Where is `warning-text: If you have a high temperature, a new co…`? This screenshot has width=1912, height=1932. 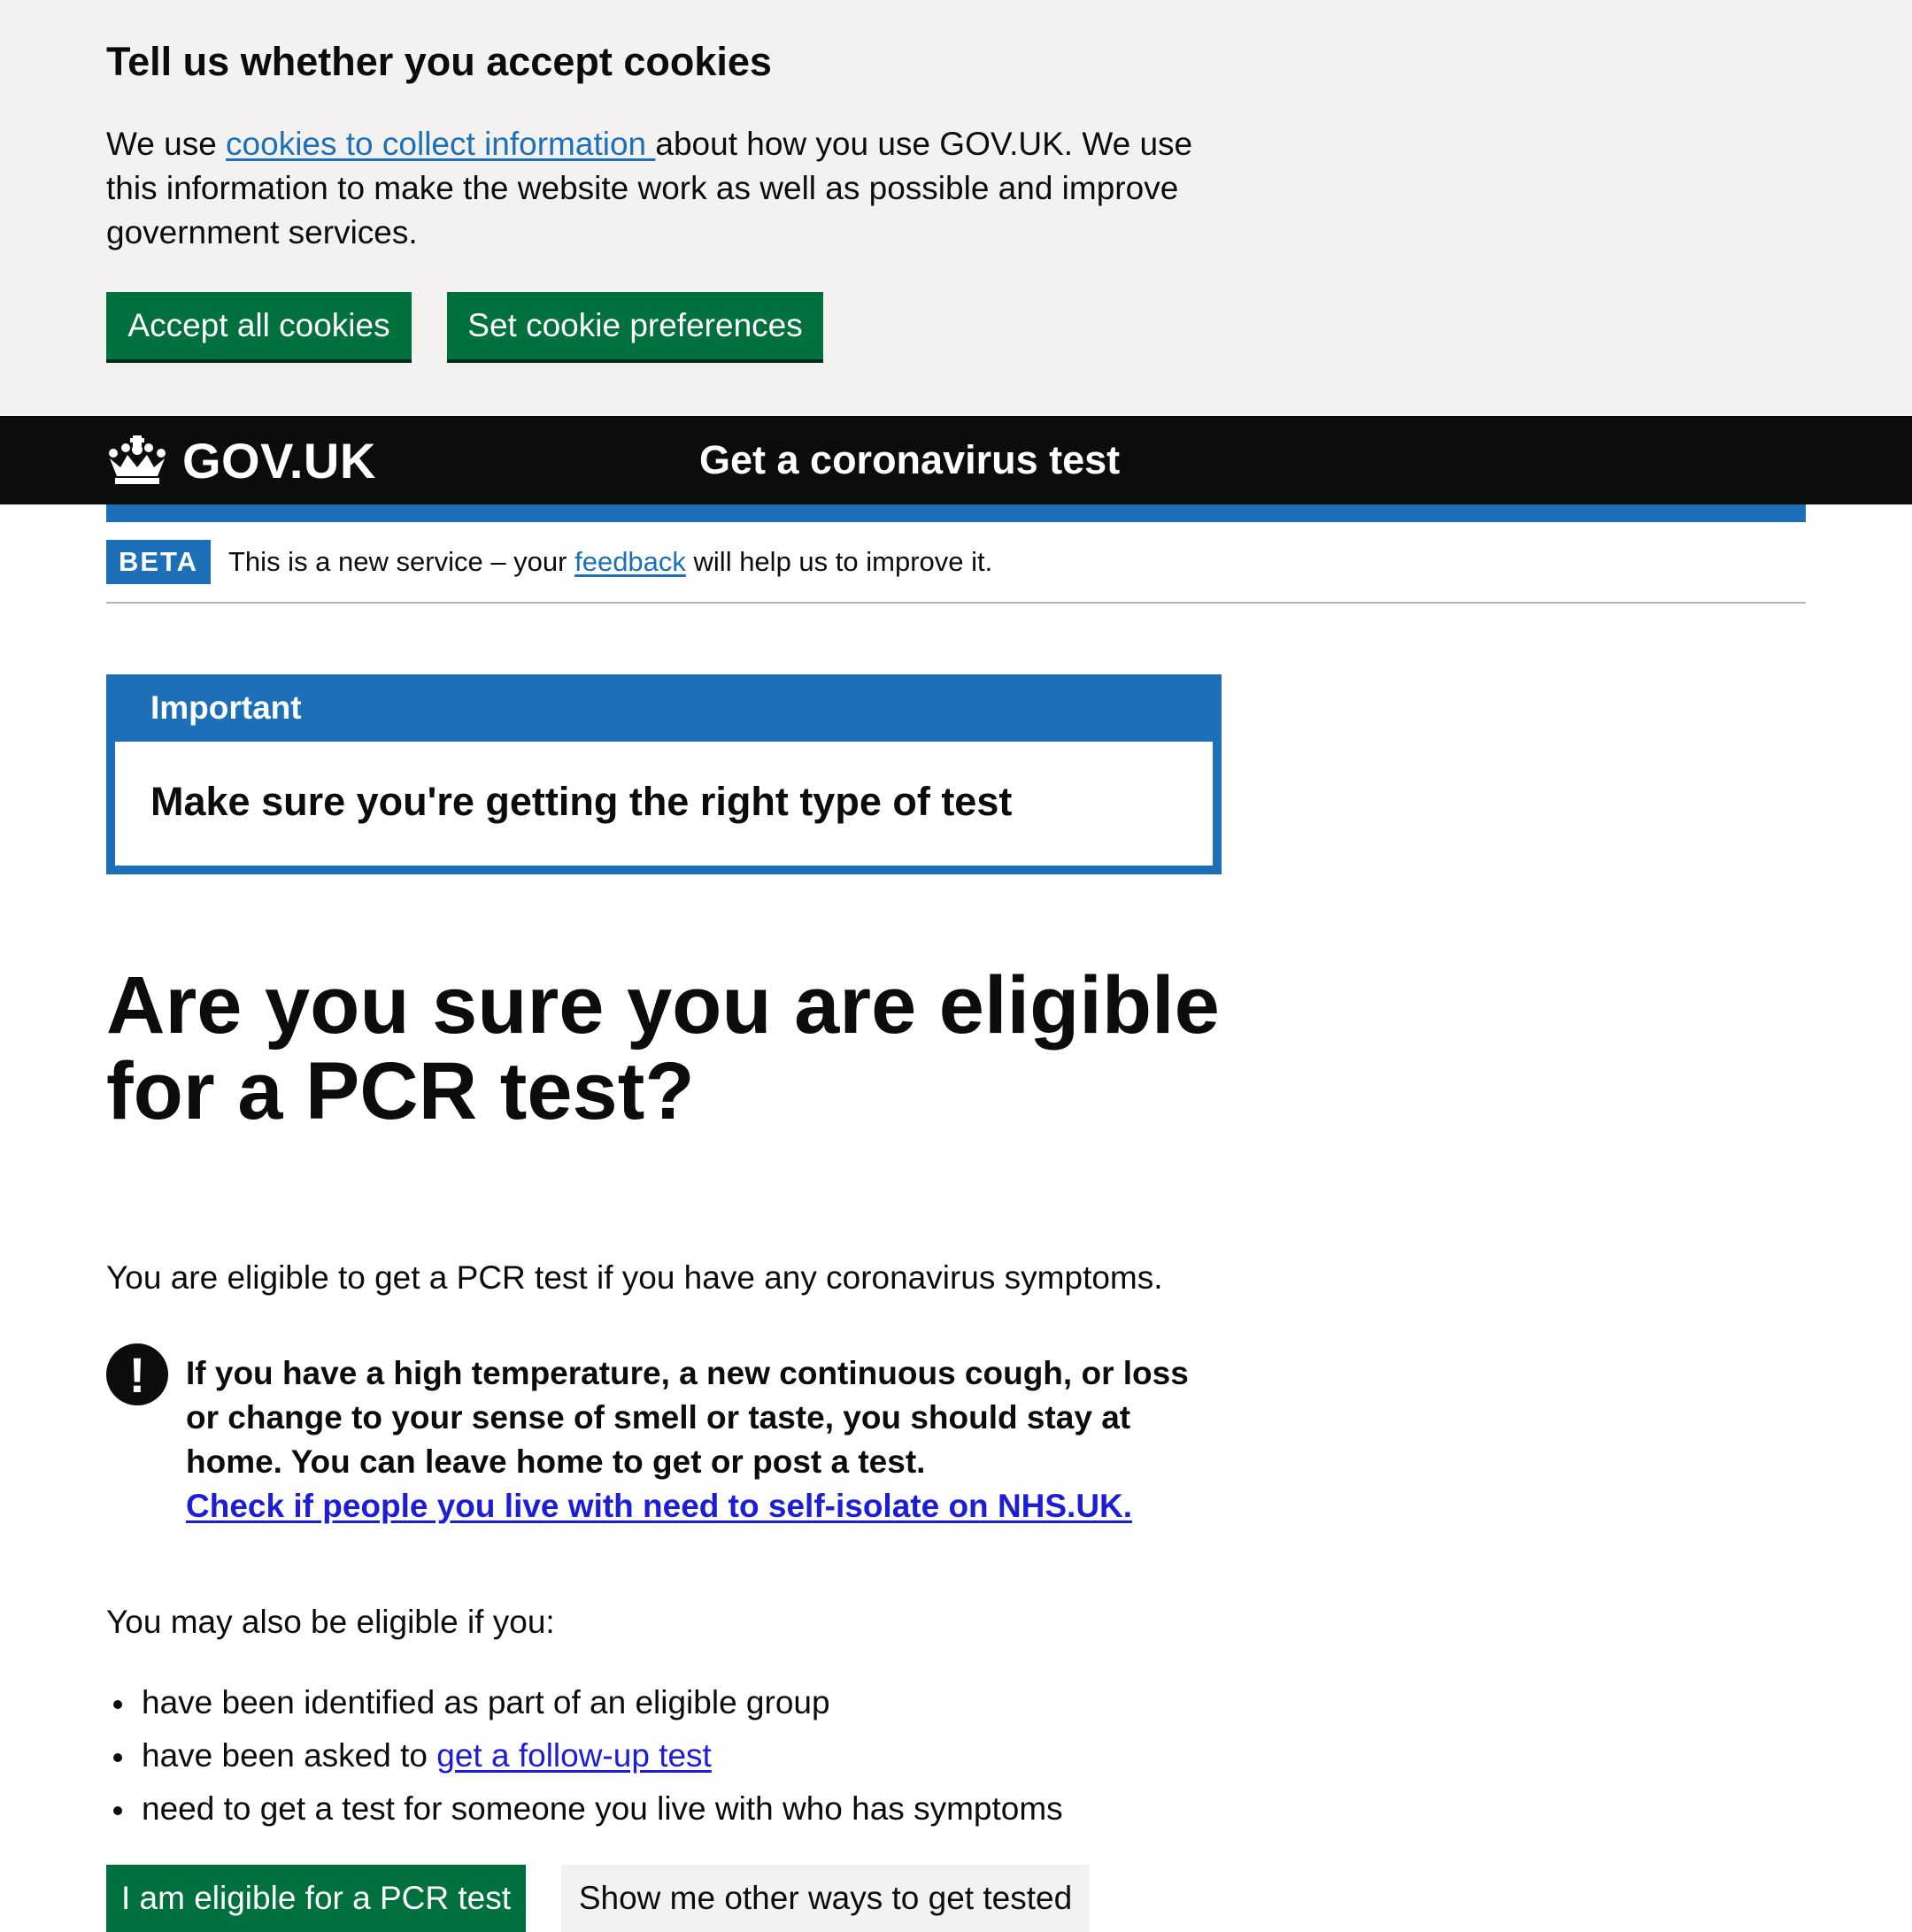
warning-text: If you have a high temperature, a new co… is located at coordinates (708, 1439).